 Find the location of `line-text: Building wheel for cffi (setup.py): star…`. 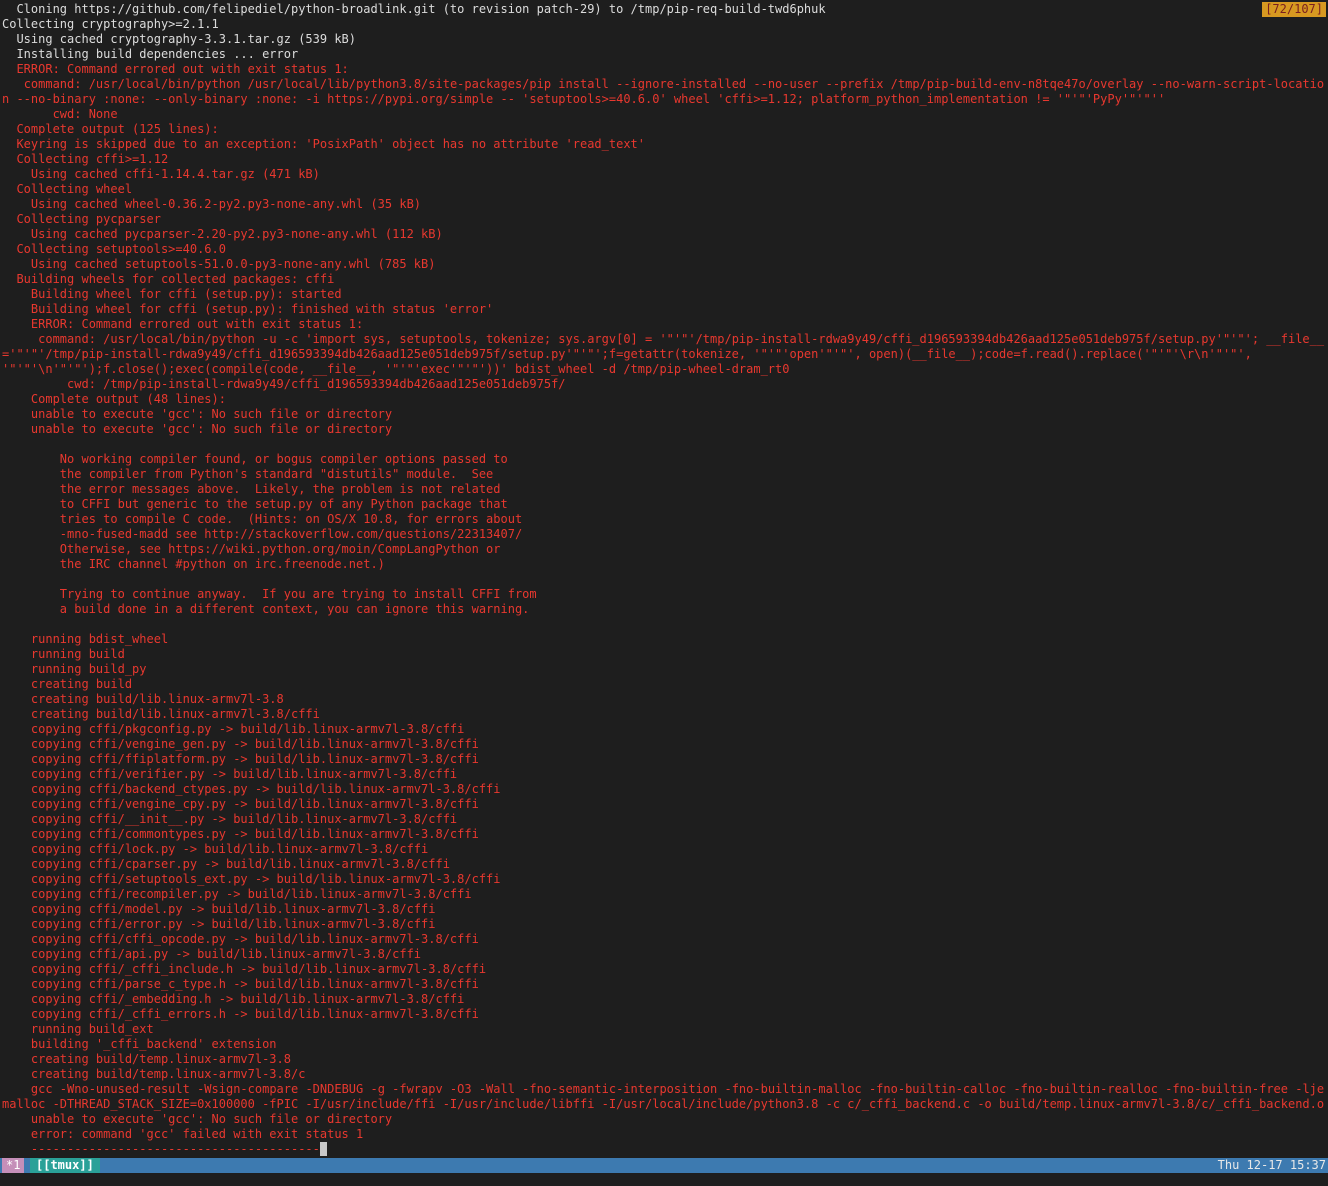

line-text: Building wheel for cffi (setup.py): star… is located at coordinates (172, 294).